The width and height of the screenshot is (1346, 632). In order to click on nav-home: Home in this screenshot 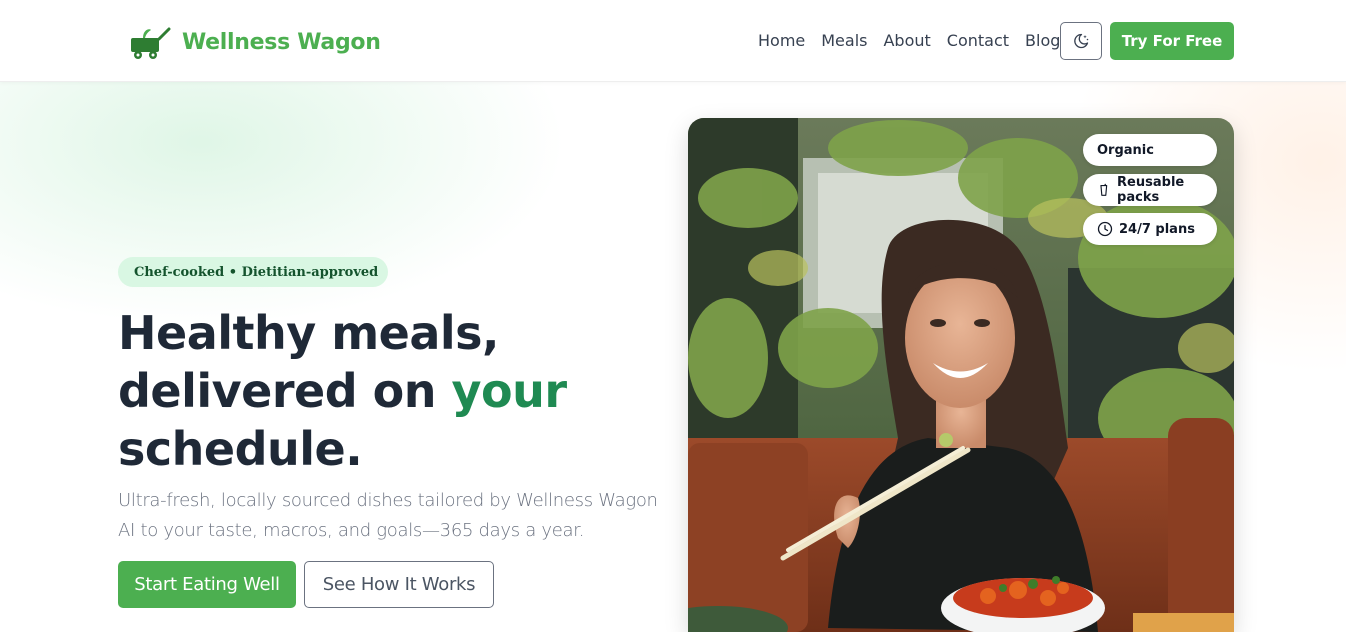, I will do `click(781, 40)`.